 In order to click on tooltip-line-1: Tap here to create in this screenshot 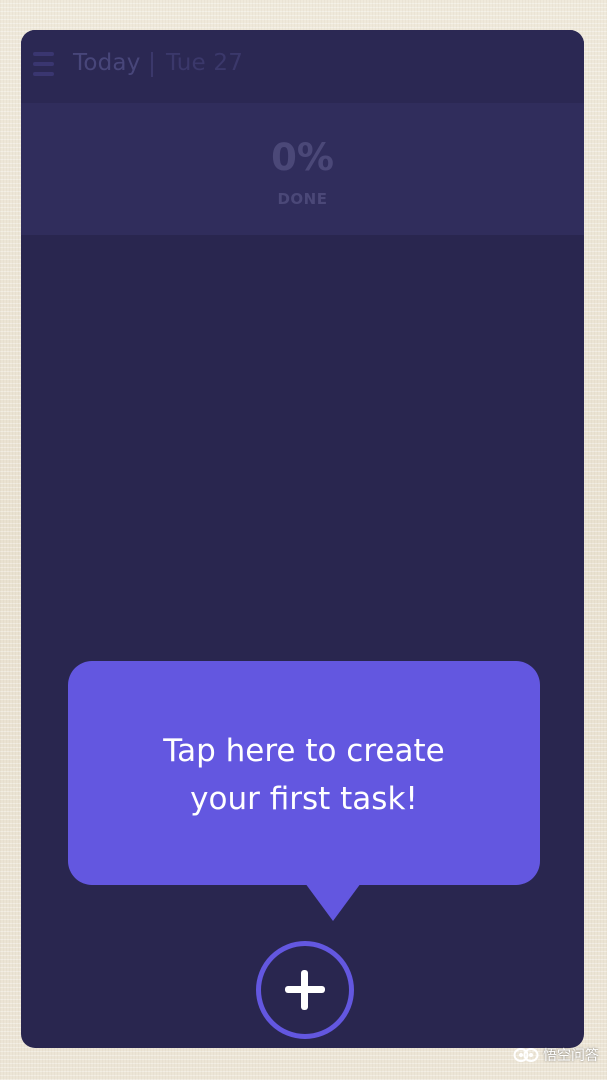, I will do `click(304, 751)`.